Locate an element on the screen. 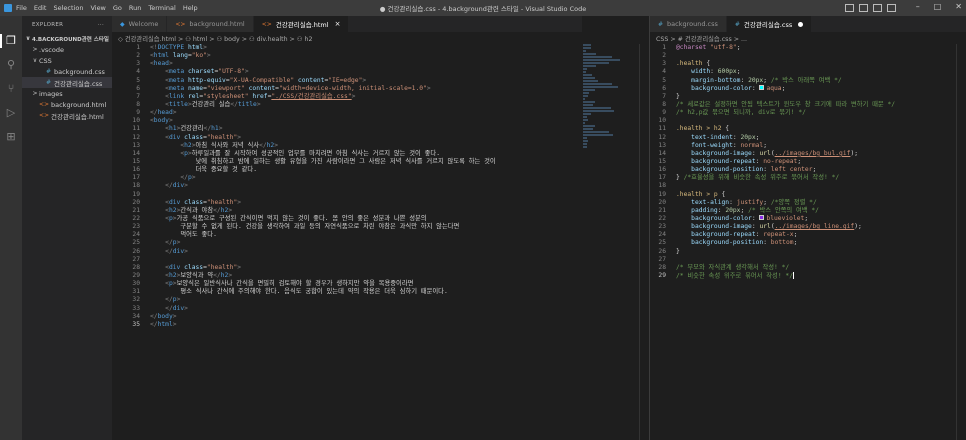 The width and height of the screenshot is (966, 440). html-editor-scrollbar is located at coordinates (644, 242).